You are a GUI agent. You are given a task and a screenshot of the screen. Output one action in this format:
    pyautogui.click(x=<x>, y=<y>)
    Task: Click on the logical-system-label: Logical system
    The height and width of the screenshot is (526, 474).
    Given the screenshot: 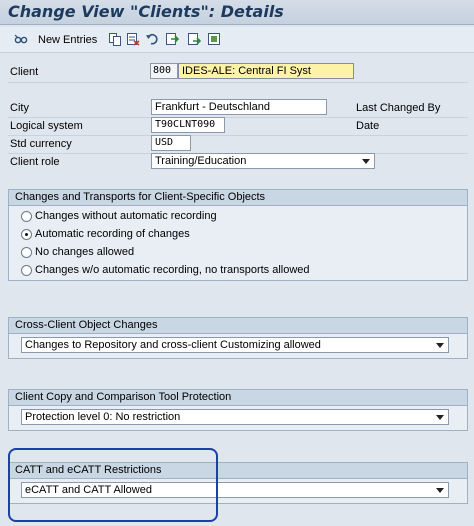 What is the action you would take?
    pyautogui.click(x=46, y=126)
    